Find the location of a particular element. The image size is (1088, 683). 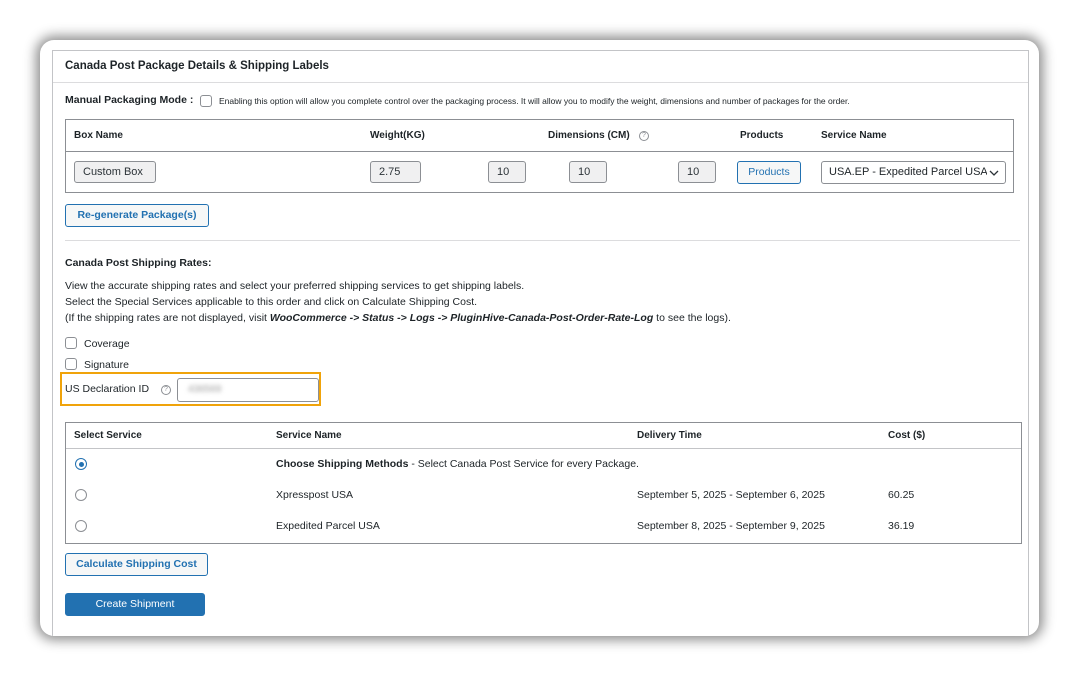

section-divider is located at coordinates (542, 240).